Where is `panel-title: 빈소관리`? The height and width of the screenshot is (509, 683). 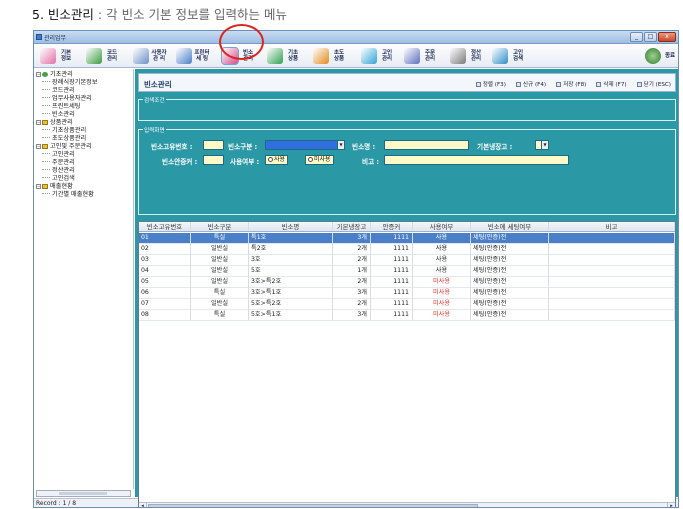
panel-title: 빈소관리 is located at coordinates (158, 84).